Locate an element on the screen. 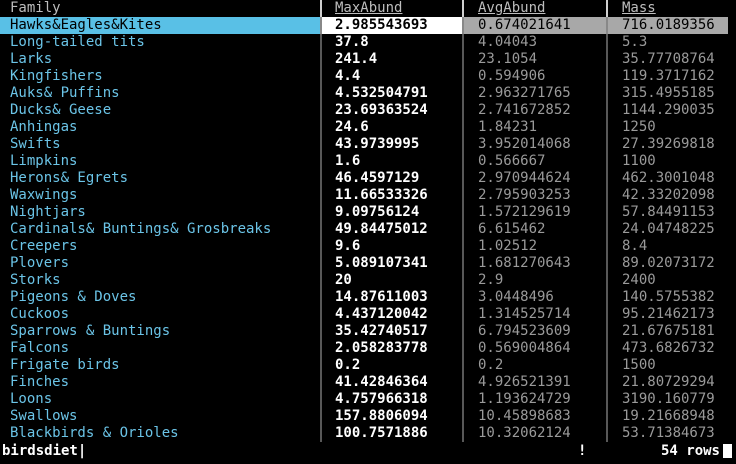 The image size is (736, 464). mass-cell: 5.3 is located at coordinates (679, 42).